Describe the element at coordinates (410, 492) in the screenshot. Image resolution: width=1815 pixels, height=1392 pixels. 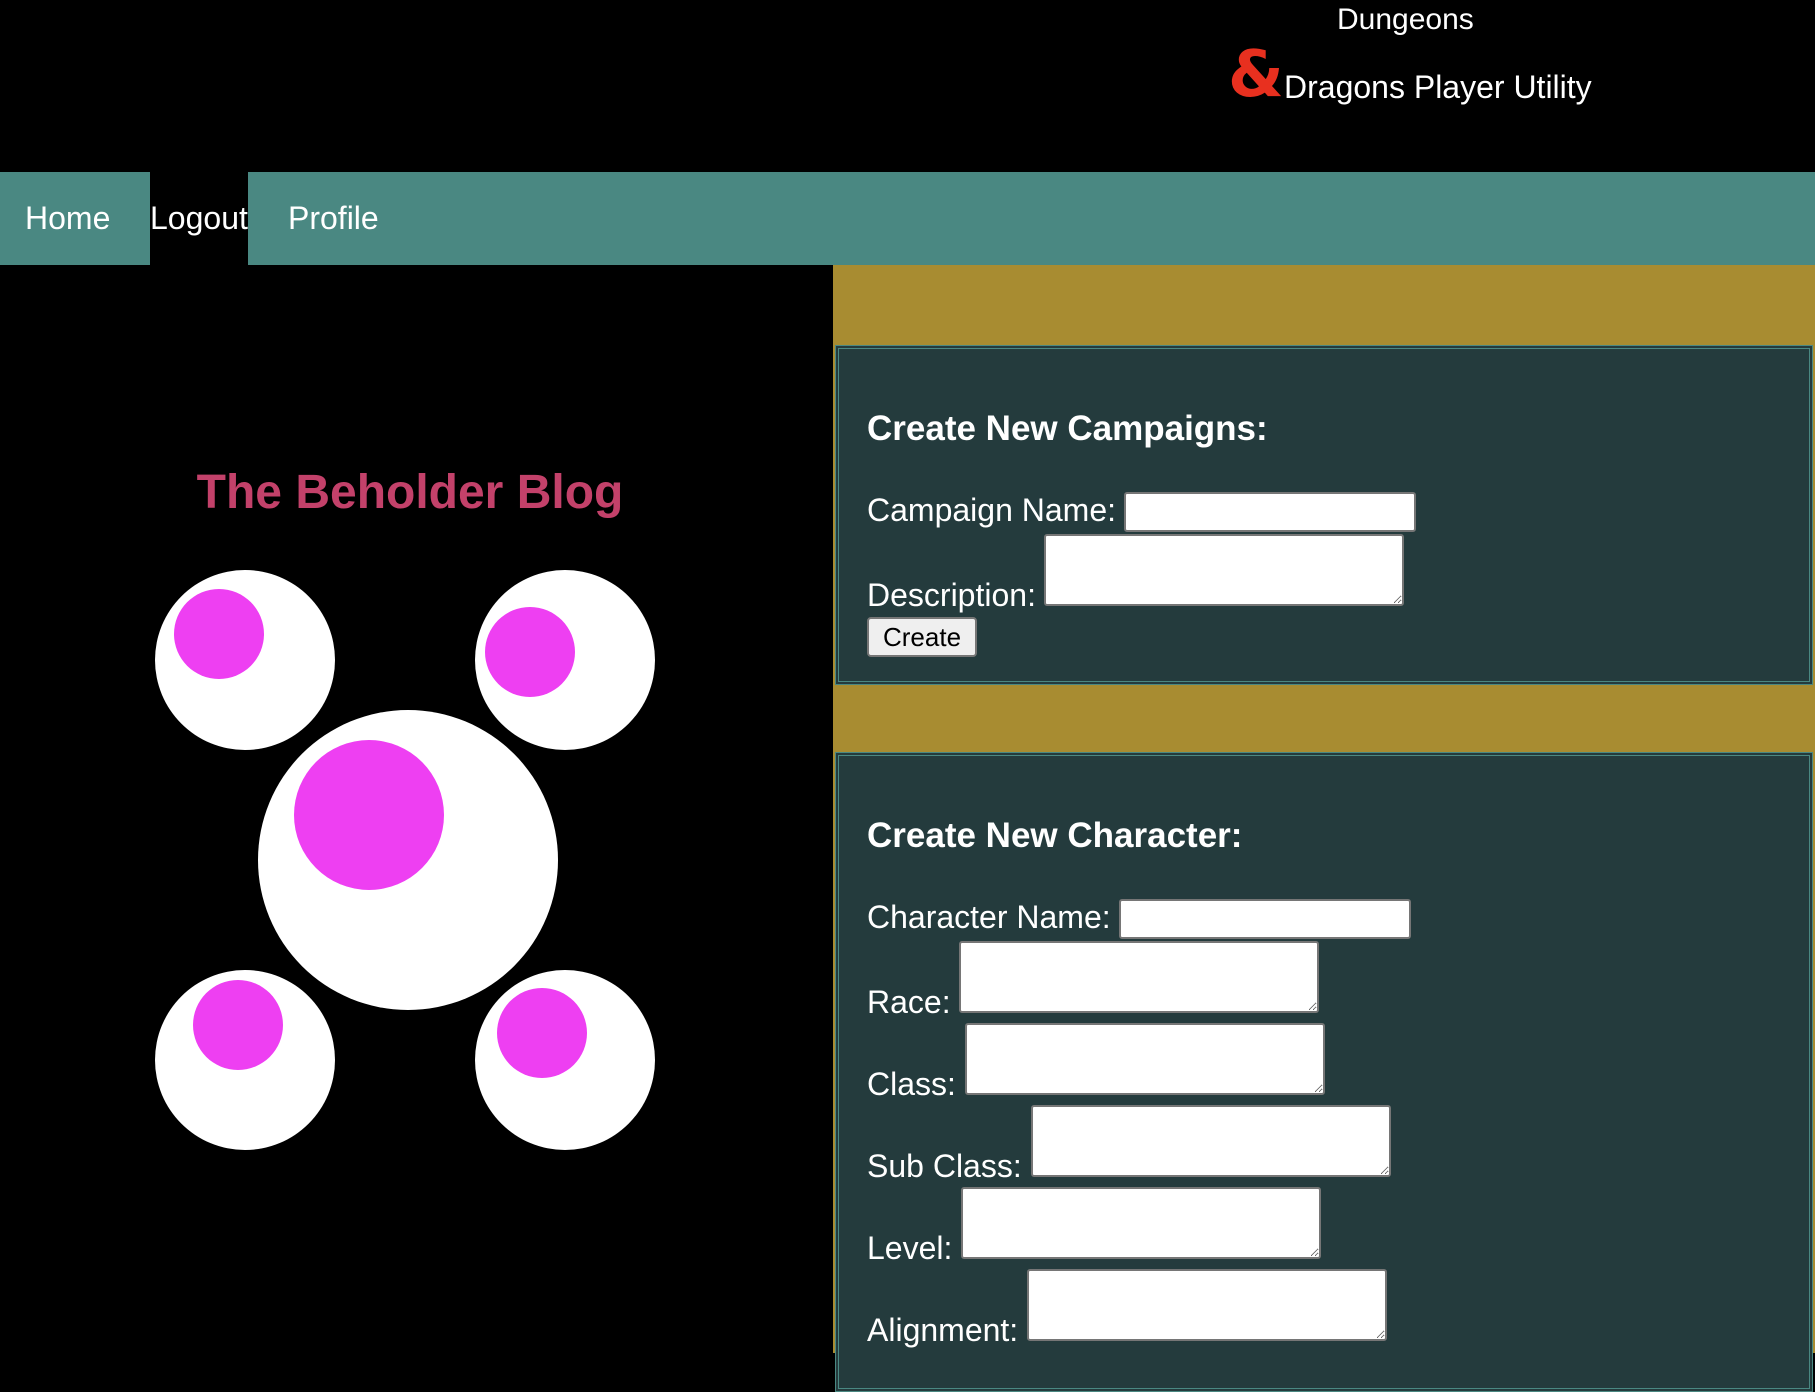
I see `blog-title: The Beholder Blog` at that location.